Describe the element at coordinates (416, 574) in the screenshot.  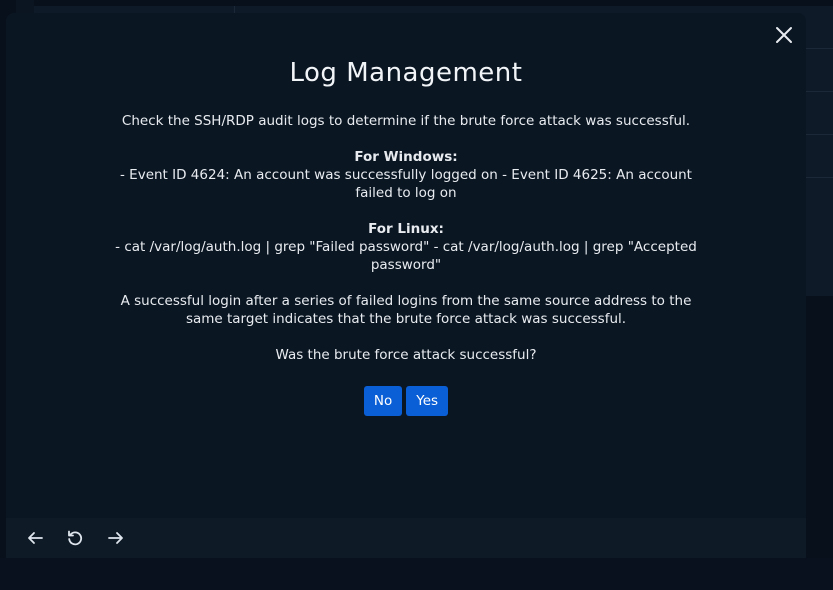
I see `background-bottom-bar` at that location.